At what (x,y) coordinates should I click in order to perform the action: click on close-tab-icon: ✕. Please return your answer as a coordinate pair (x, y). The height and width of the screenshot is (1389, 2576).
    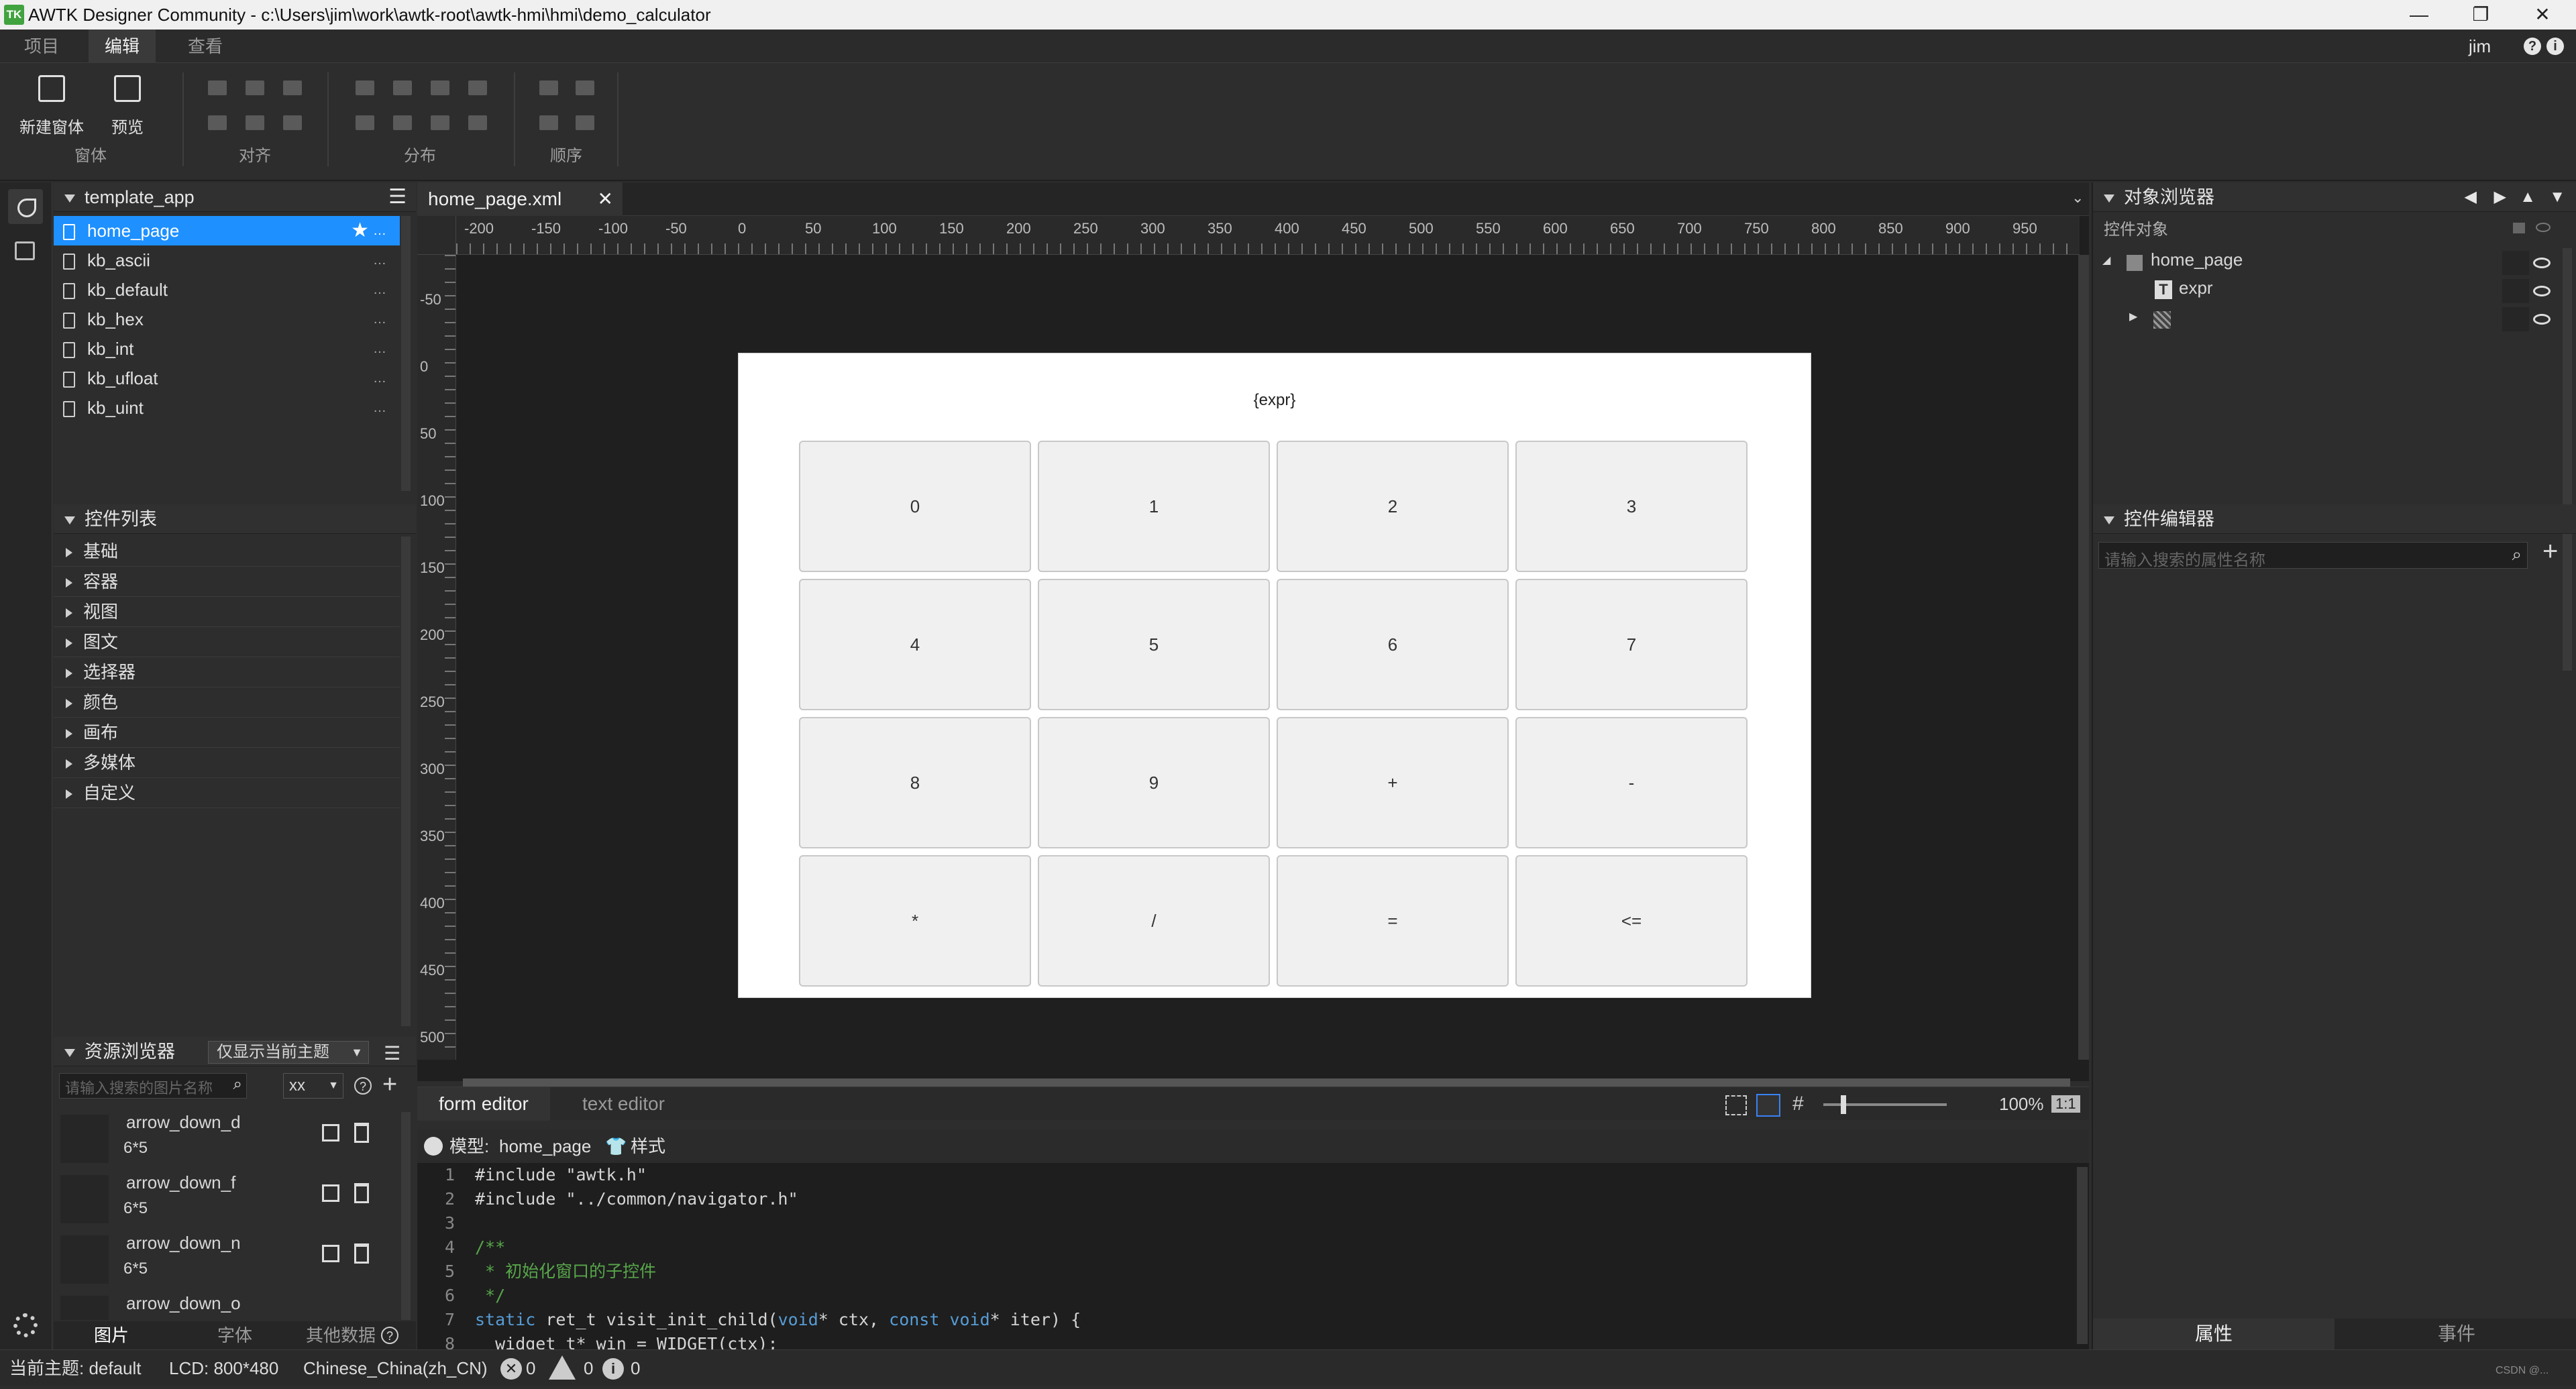
    Looking at the image, I should click on (605, 199).